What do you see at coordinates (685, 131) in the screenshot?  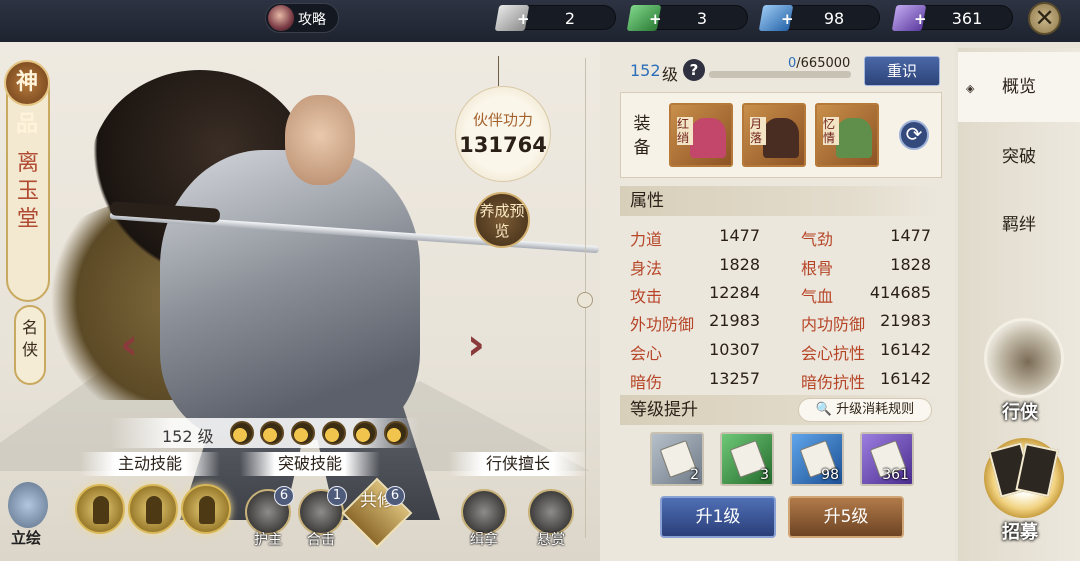 I see `equipment-name: 红绡` at bounding box center [685, 131].